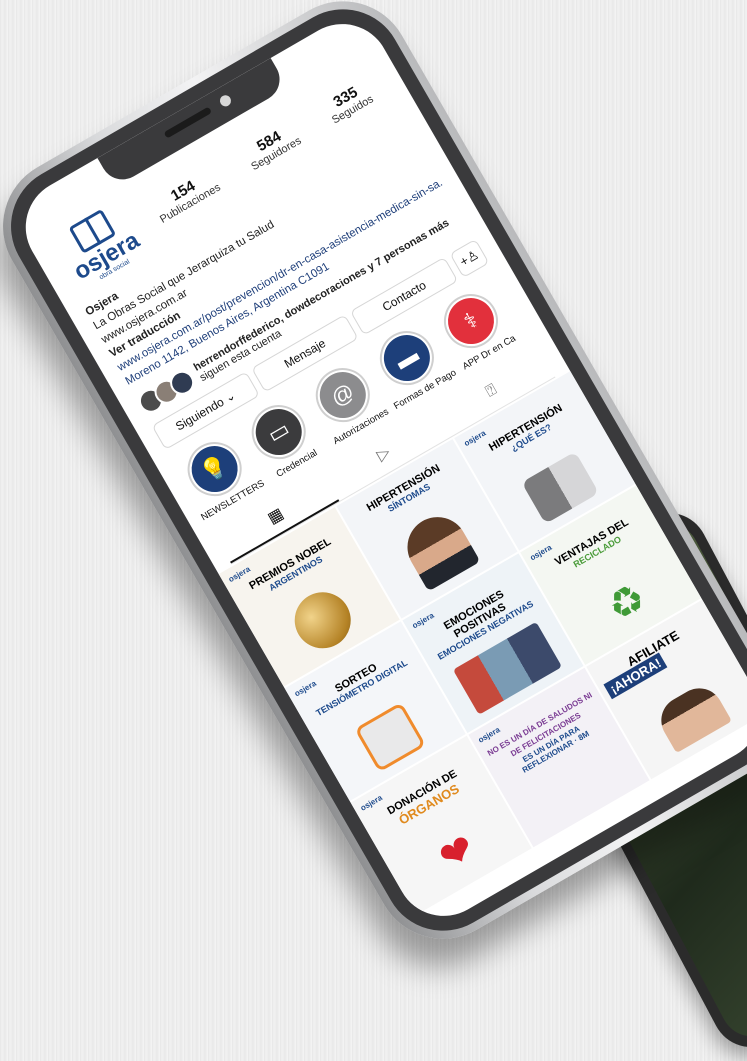  I want to click on family-photo, so click(692, 716).